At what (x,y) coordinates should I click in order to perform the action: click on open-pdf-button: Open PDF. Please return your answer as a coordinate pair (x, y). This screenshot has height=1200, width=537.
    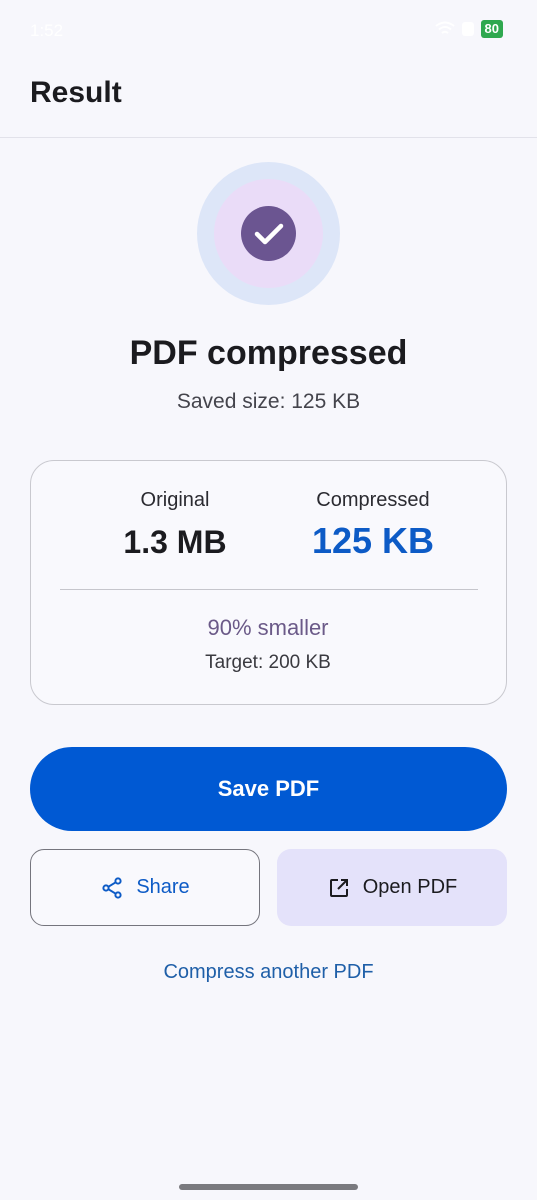
    Looking at the image, I should click on (392, 887).